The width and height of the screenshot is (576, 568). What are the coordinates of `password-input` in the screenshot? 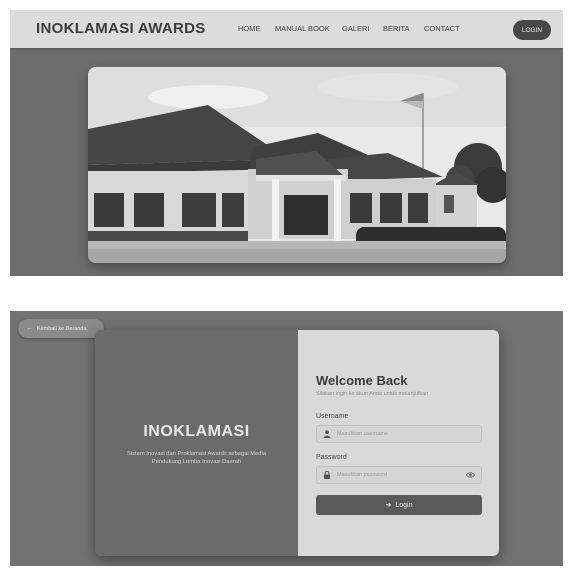 It's located at (399, 475).